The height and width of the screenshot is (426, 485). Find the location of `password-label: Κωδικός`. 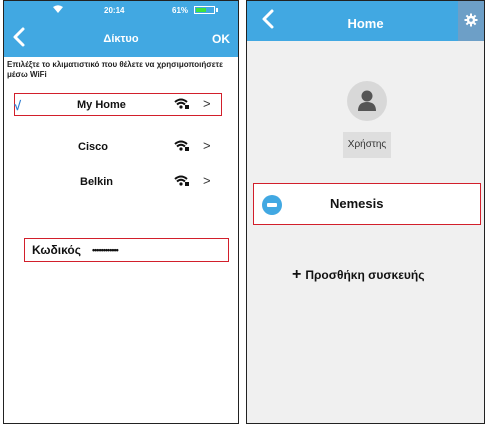

password-label: Κωδικός is located at coordinates (57, 250).